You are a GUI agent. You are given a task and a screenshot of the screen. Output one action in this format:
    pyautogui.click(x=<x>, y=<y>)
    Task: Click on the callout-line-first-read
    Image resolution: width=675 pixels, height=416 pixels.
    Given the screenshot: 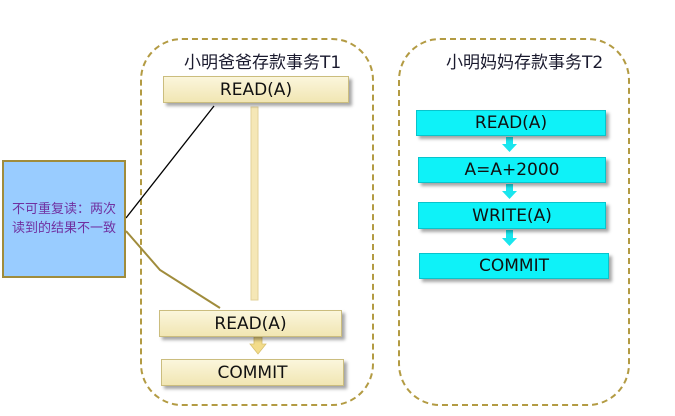 What is the action you would take?
    pyautogui.click(x=170, y=162)
    